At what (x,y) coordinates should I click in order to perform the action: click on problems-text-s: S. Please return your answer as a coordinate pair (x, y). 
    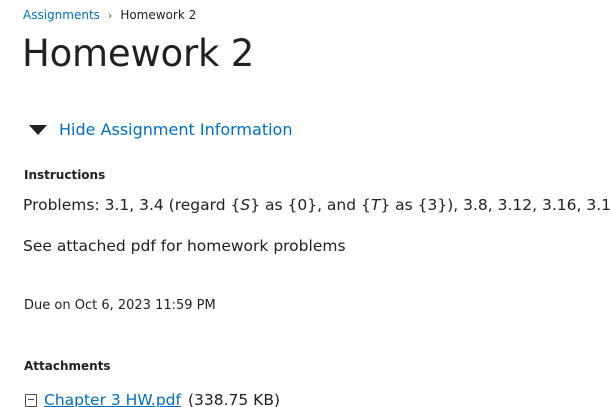
    Looking at the image, I should click on (245, 205).